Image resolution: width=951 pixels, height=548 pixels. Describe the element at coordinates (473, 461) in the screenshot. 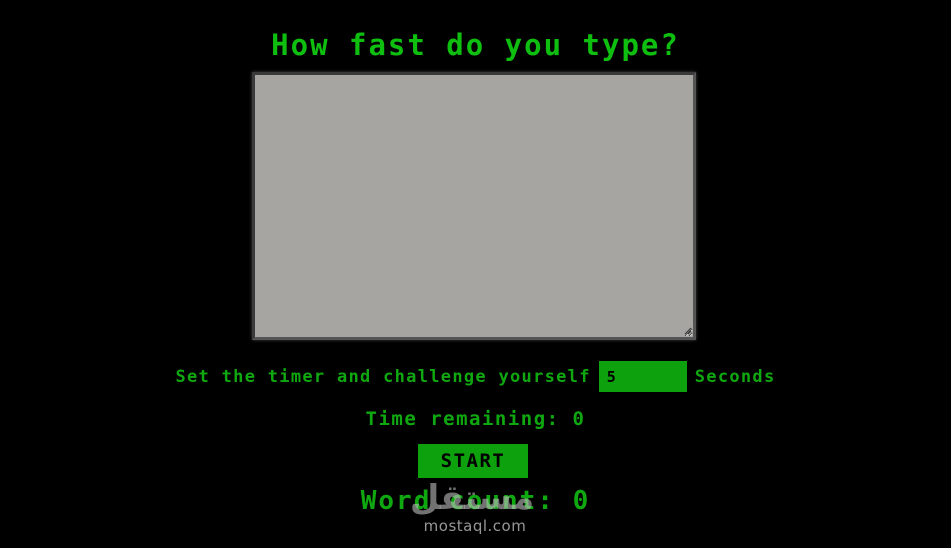

I see `start-button: START` at that location.